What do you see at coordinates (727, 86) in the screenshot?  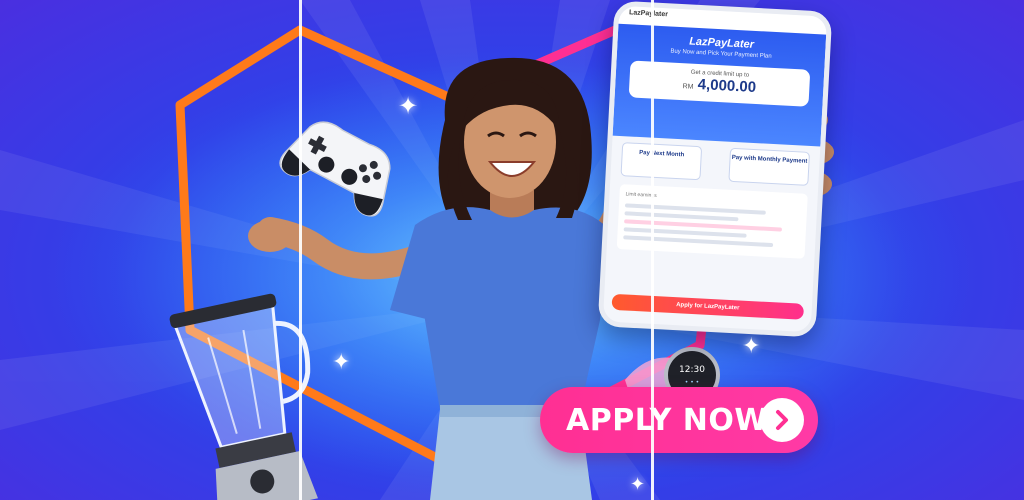 I see `credit-value: 4,000.00` at bounding box center [727, 86].